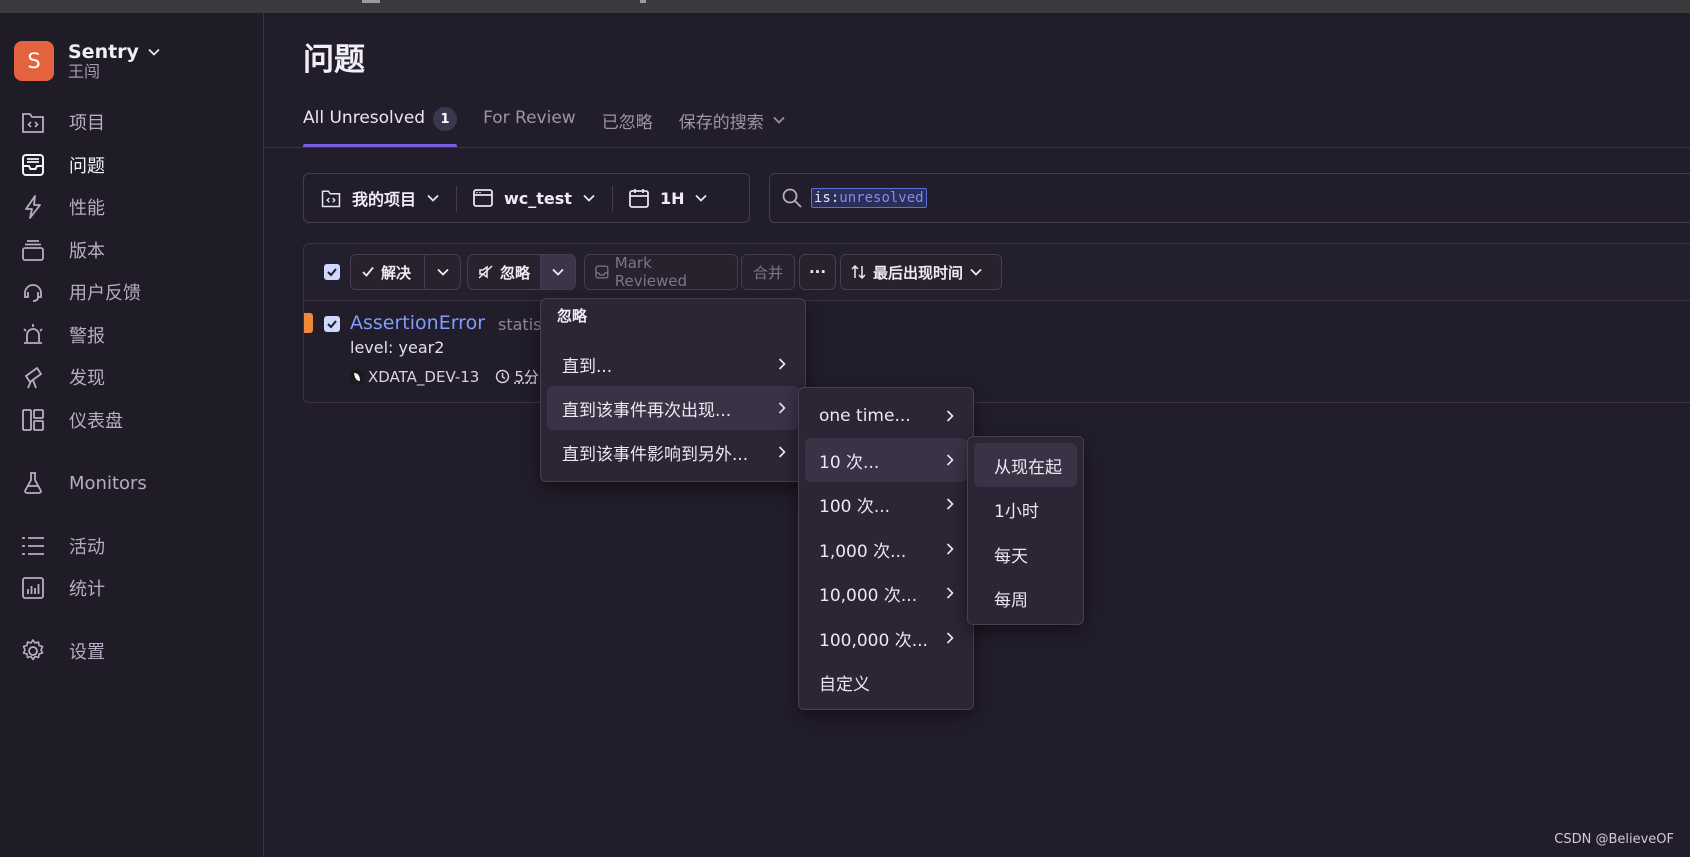 The image size is (1690, 857). What do you see at coordinates (397, 347) in the screenshot?
I see `issue-message: level: year2` at bounding box center [397, 347].